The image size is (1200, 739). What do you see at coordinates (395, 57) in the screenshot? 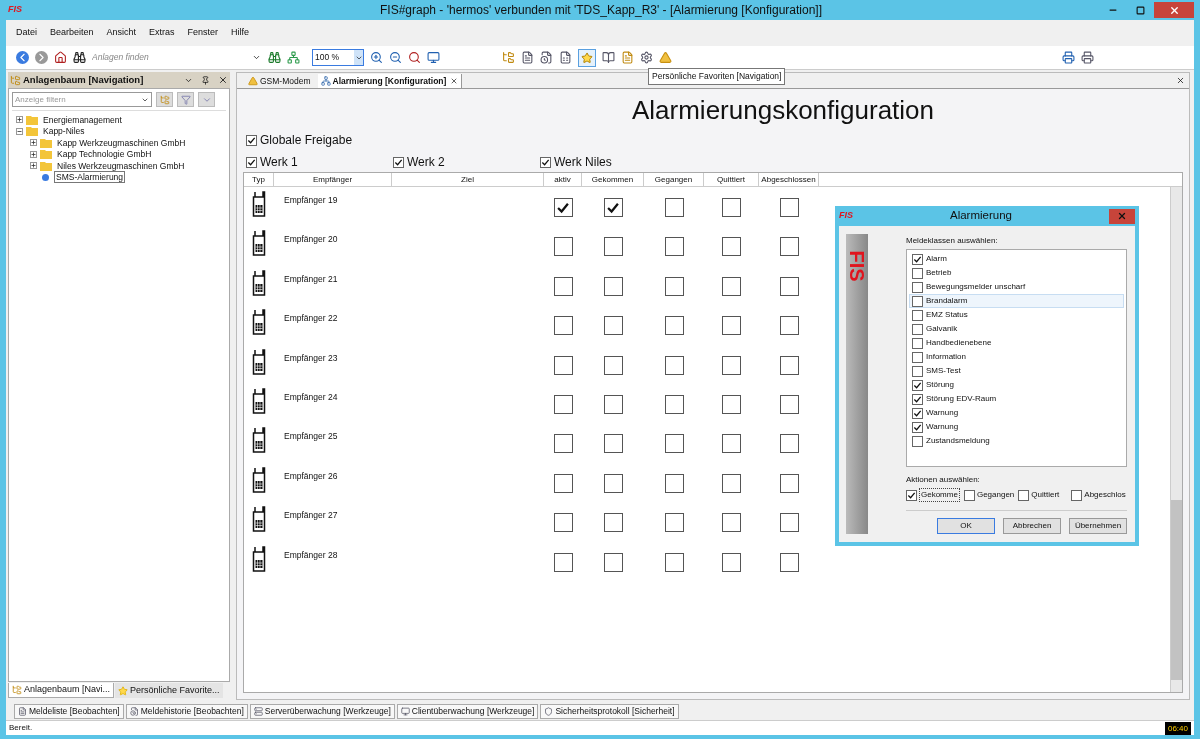
I see `zoom-out-icon` at bounding box center [395, 57].